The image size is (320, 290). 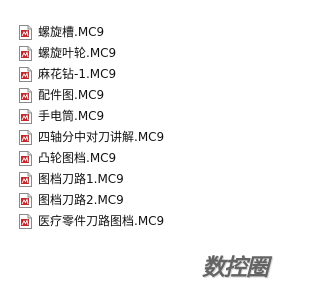 I want to click on file-item: 麻花钻-1.MC9, so click(x=91, y=74).